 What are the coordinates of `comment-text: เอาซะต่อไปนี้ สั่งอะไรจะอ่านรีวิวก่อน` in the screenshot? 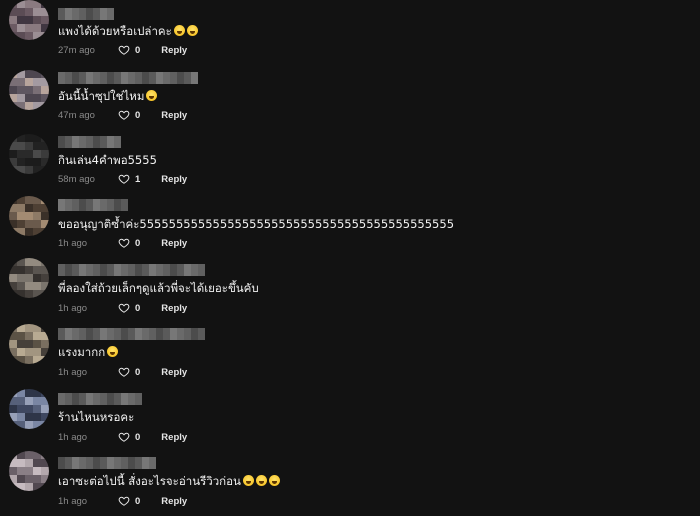 It's located at (169, 481).